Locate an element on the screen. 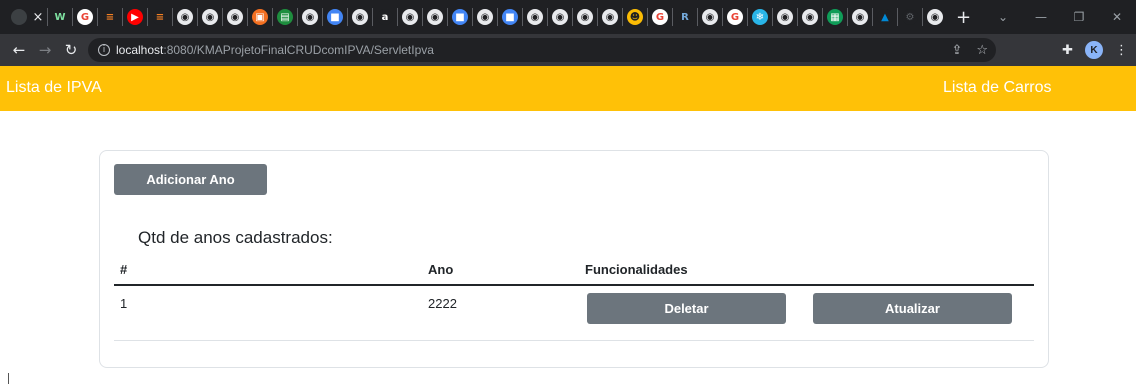 The height and width of the screenshot is (385, 1136). youtube-favicon: ▶ is located at coordinates (135, 17).